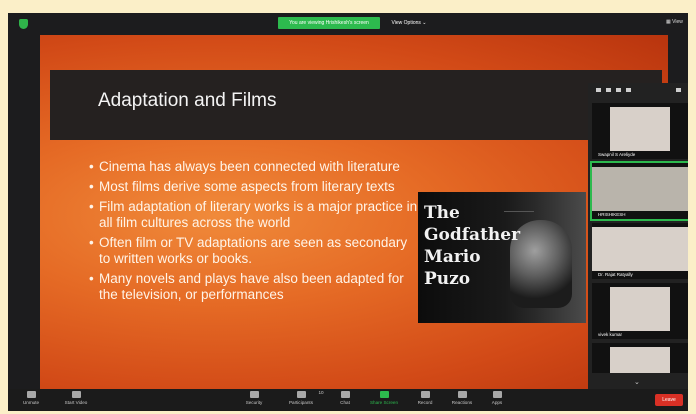  Describe the element at coordinates (301, 394) in the screenshot. I see `participants-icon` at that location.